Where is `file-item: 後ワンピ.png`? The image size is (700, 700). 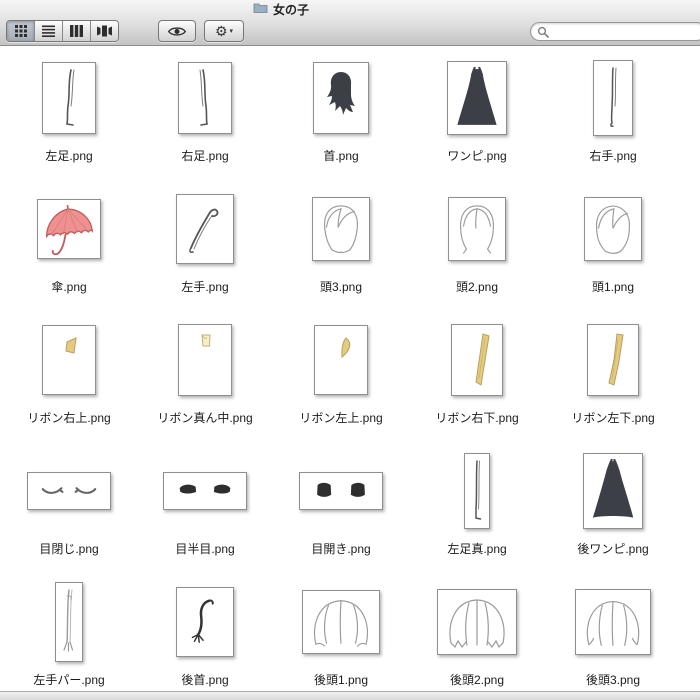
file-item: 後ワンピ.png is located at coordinates (613, 504).